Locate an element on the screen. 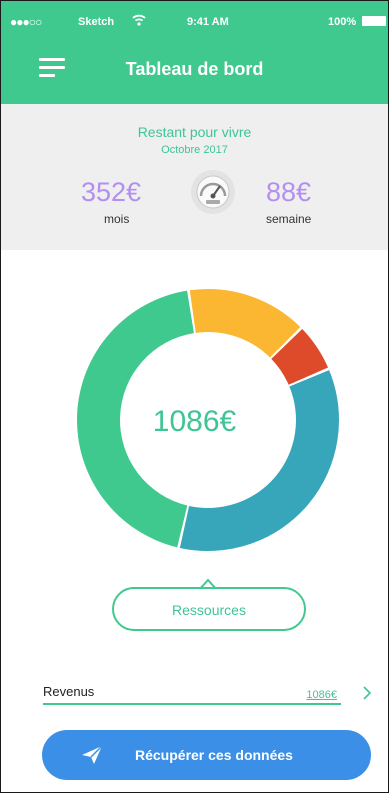  battery-icon is located at coordinates (374, 21).